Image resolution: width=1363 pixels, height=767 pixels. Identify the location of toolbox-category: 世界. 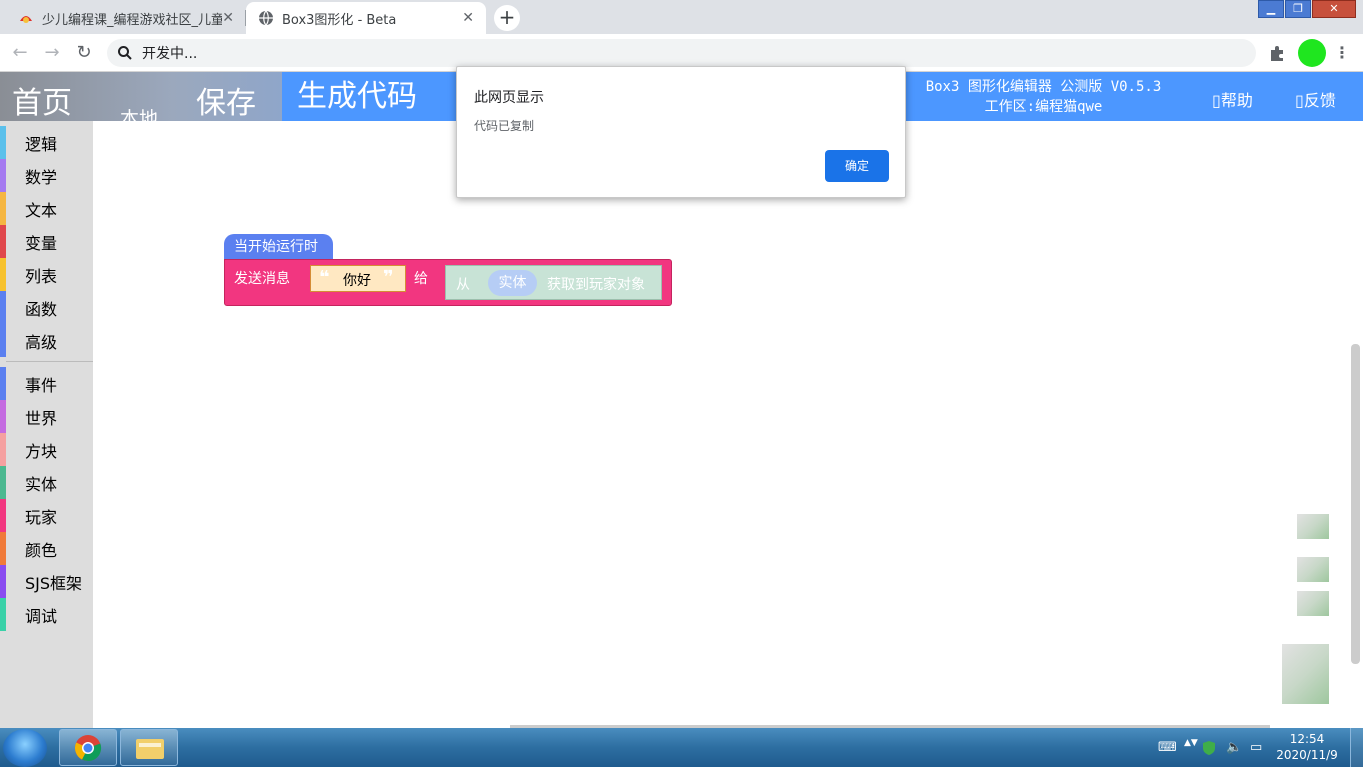
(46, 416).